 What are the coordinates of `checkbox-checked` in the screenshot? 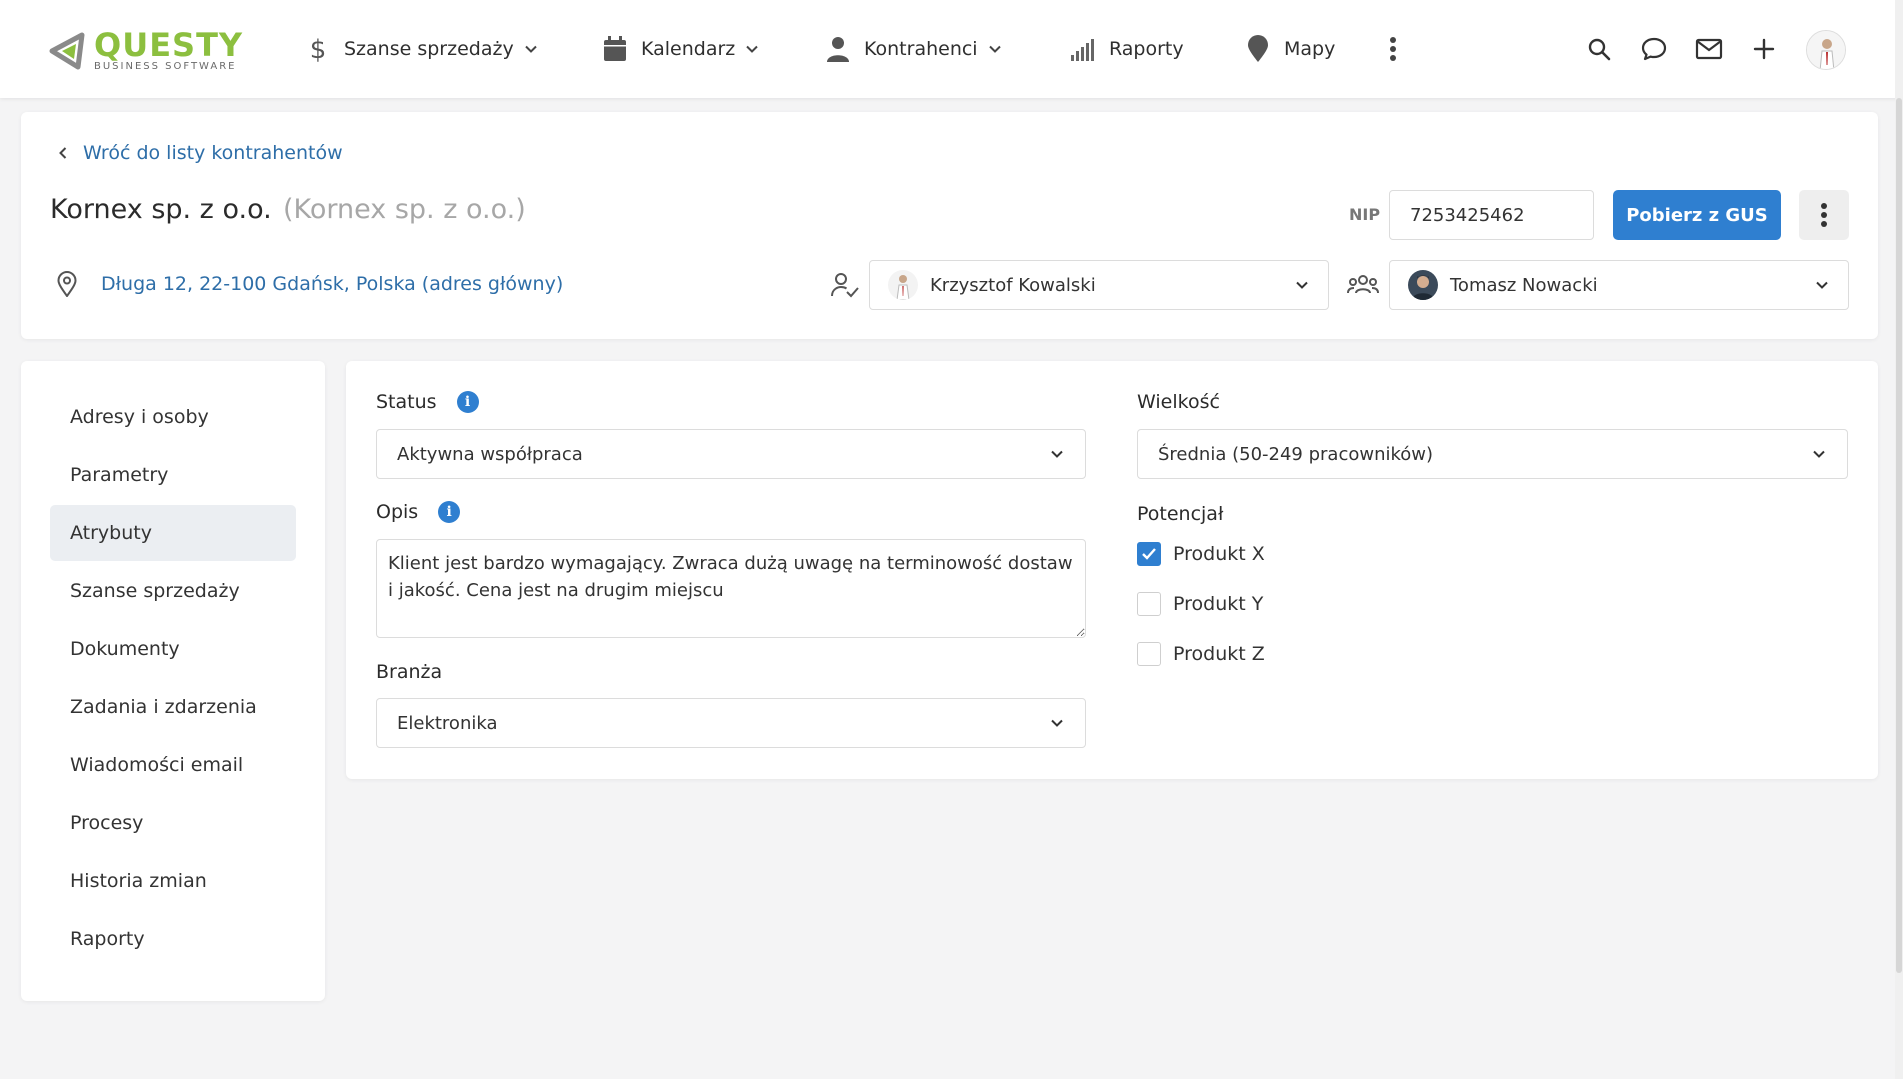 It's located at (1149, 554).